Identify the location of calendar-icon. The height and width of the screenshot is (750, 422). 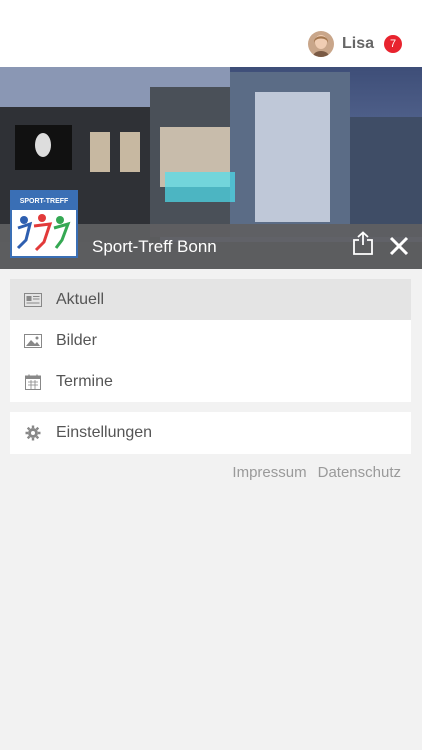
(33, 382).